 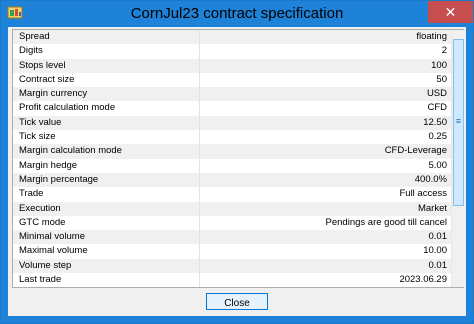 I want to click on row-name: Execution, so click(x=40, y=208).